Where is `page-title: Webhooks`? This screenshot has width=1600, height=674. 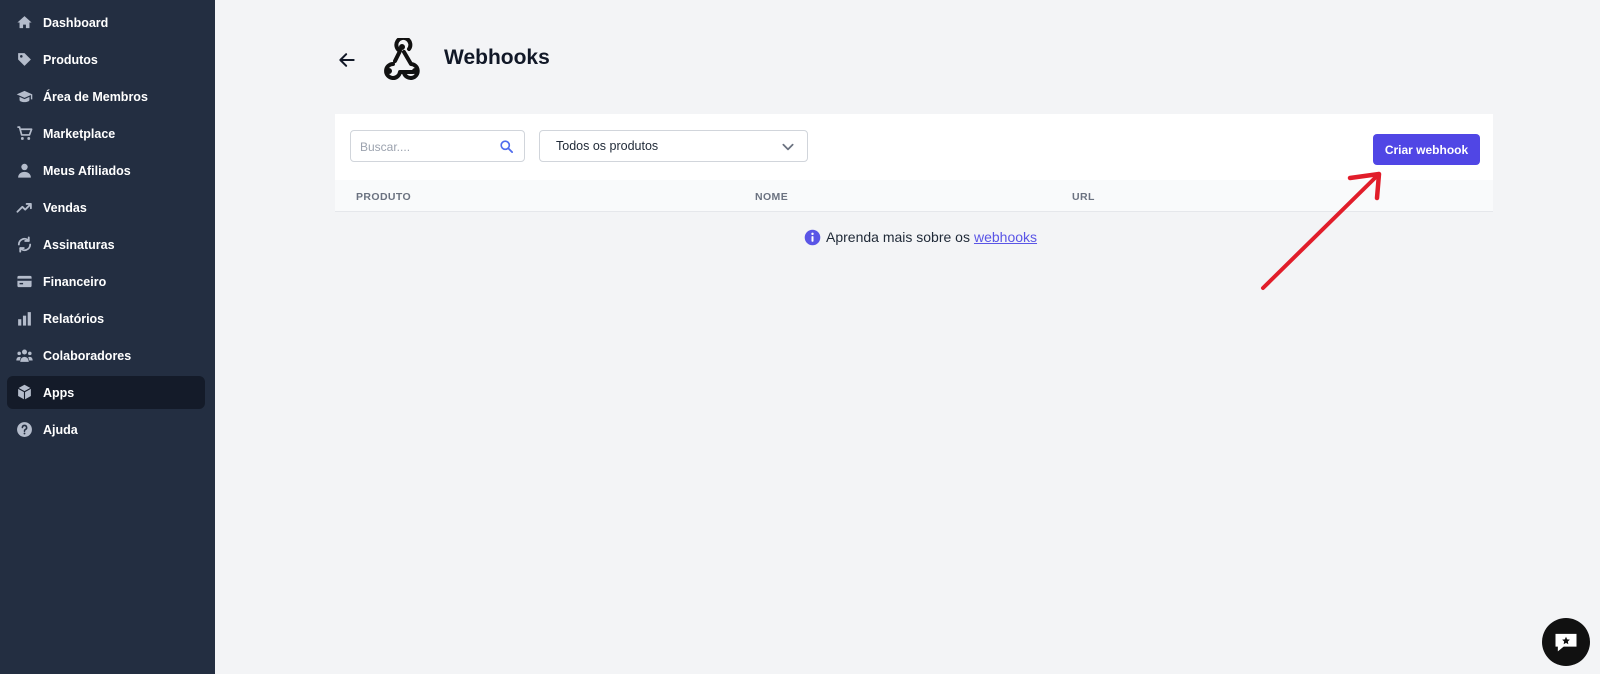
page-title: Webhooks is located at coordinates (497, 57).